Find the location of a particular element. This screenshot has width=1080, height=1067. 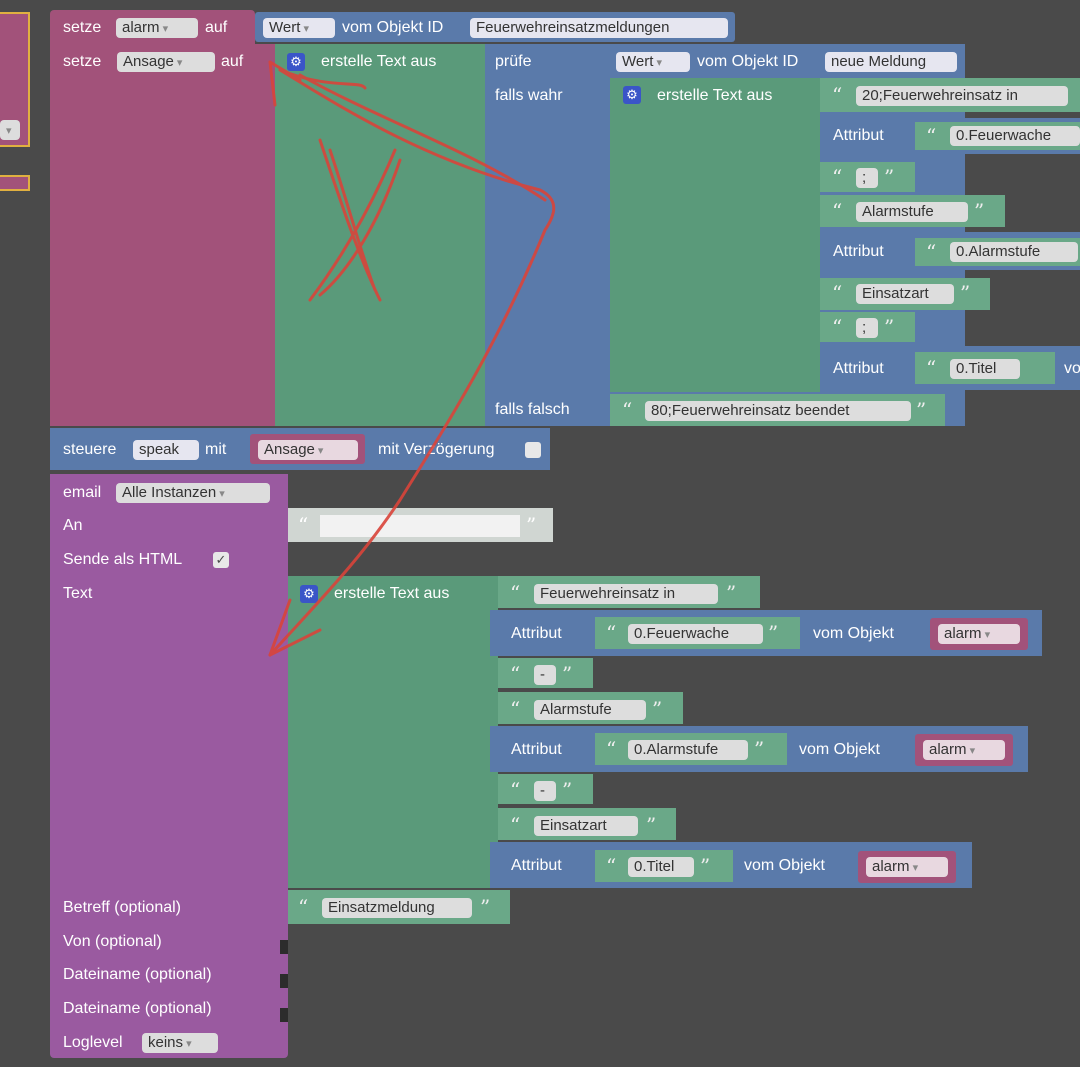

mail-text-value-3: Einsatzart is located at coordinates (586, 826).